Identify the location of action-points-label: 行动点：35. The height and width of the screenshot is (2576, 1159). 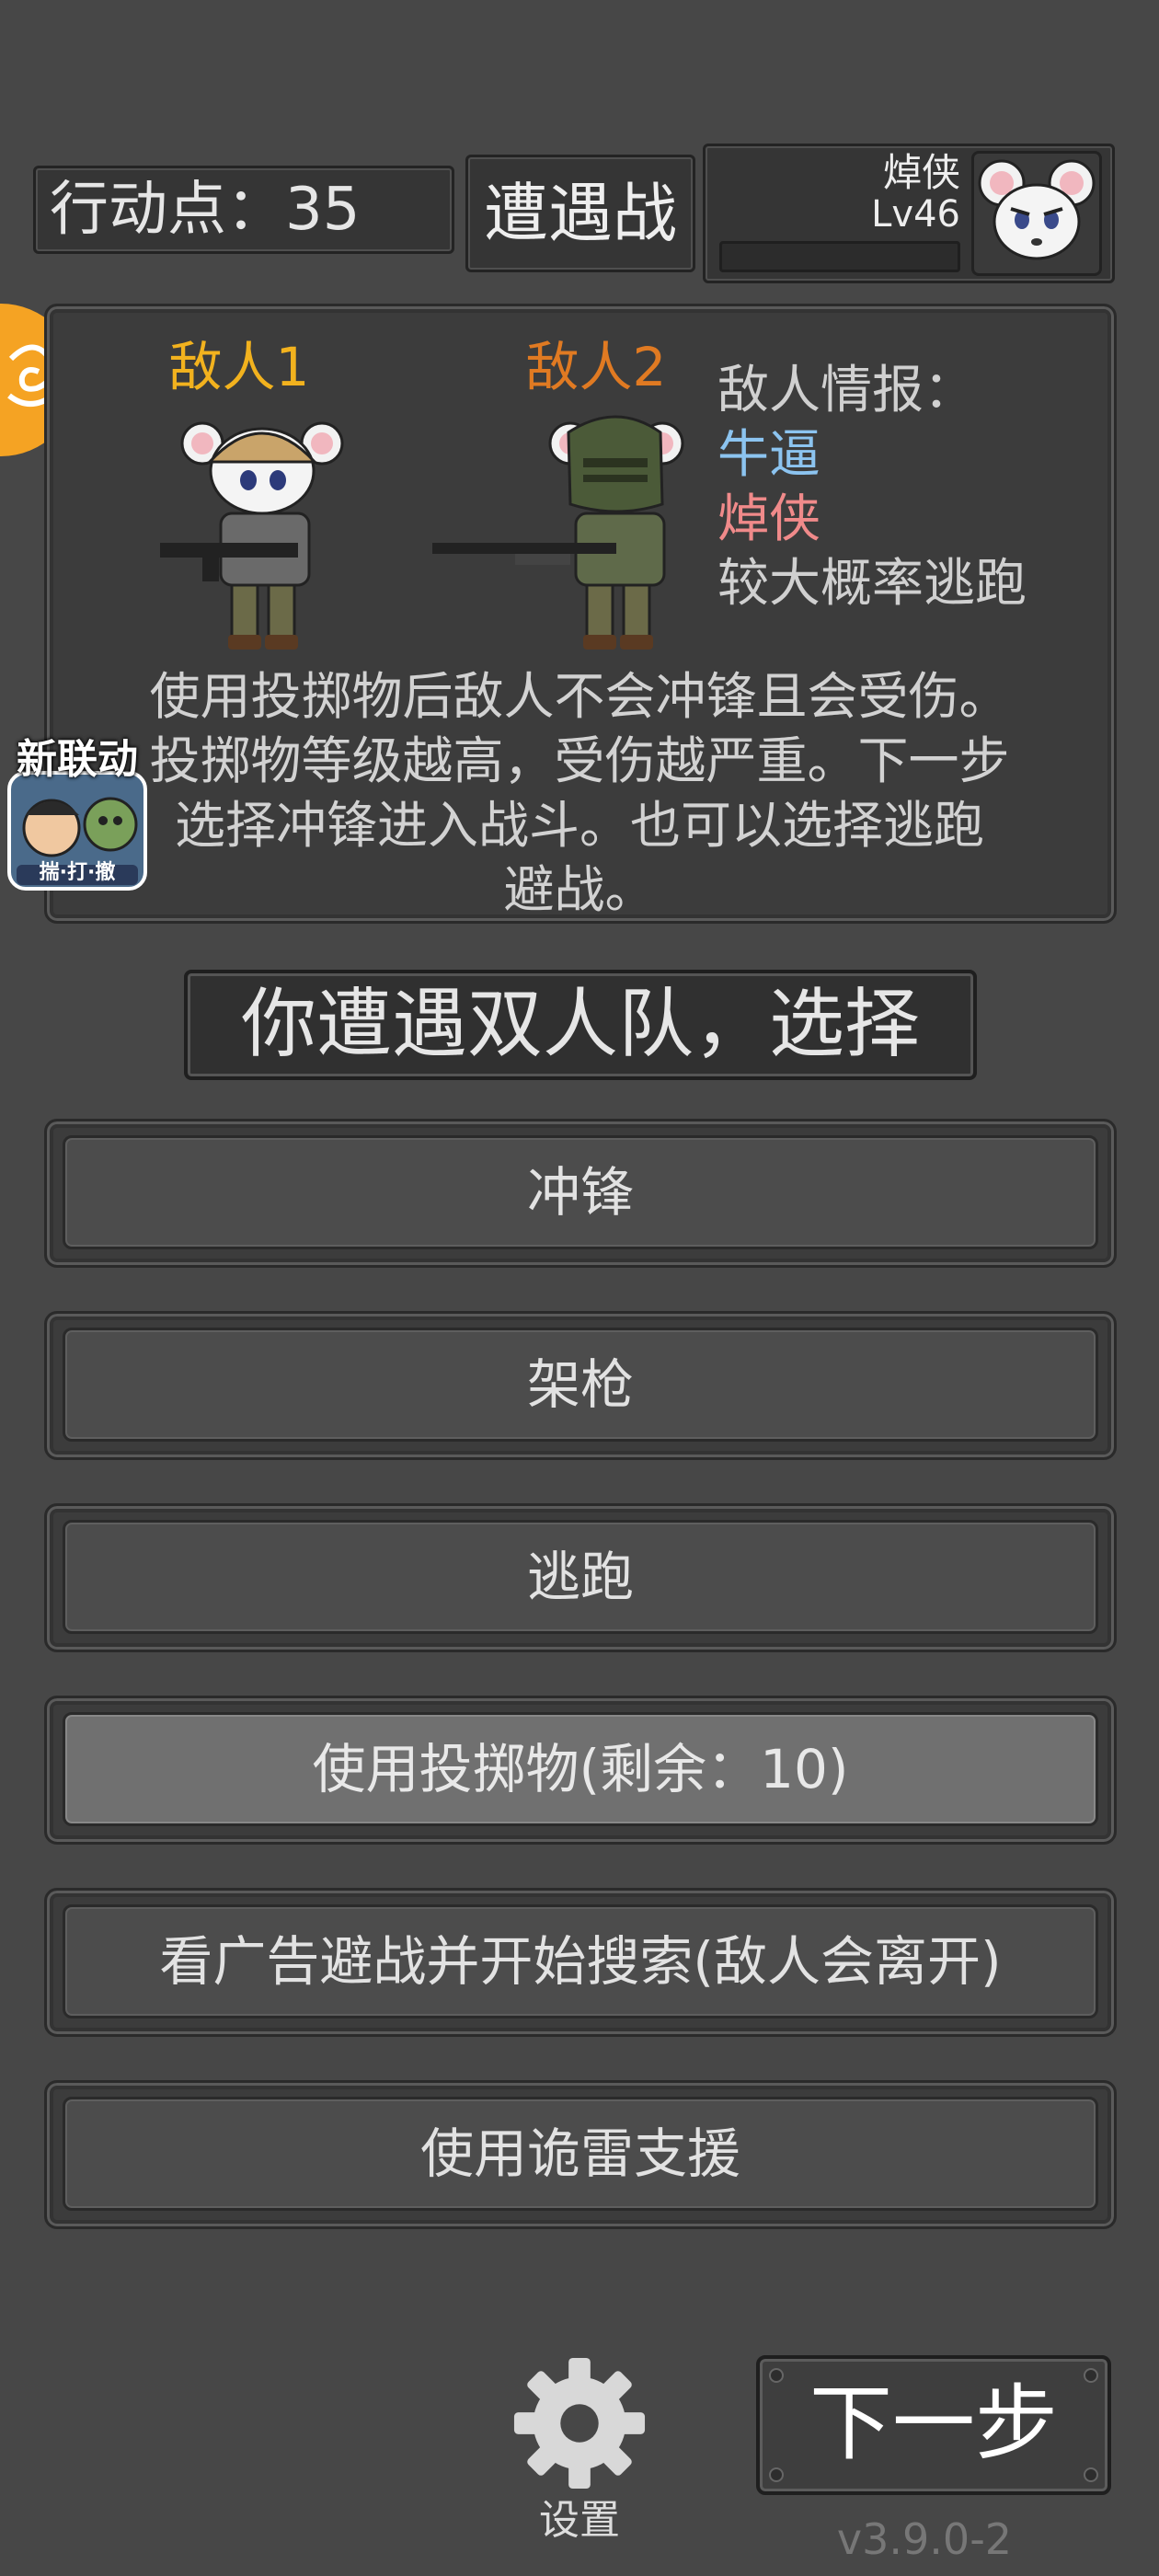
(205, 210).